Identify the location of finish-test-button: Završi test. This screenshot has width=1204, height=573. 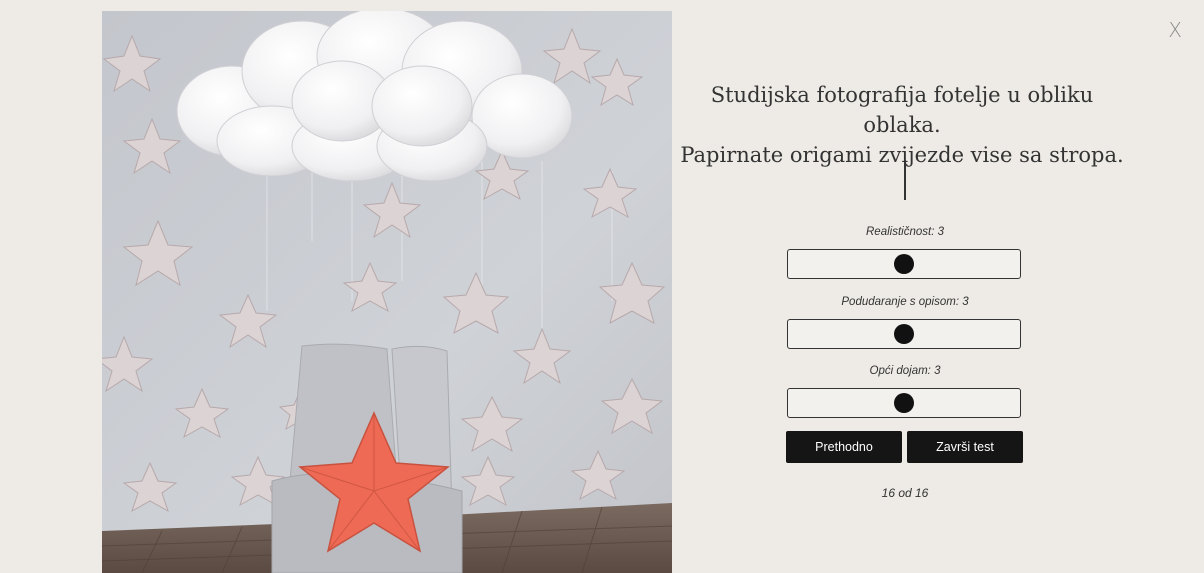
(965, 447).